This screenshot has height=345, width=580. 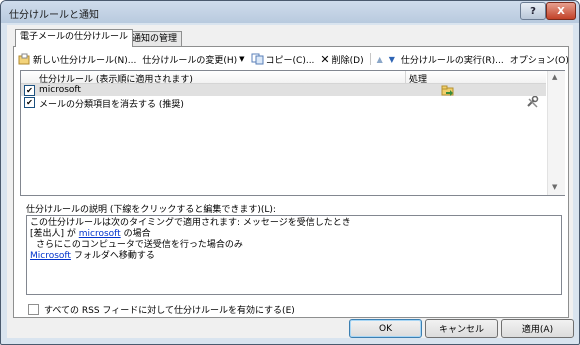 What do you see at coordinates (100, 234) in the screenshot?
I see `sender-link: microsoft` at bounding box center [100, 234].